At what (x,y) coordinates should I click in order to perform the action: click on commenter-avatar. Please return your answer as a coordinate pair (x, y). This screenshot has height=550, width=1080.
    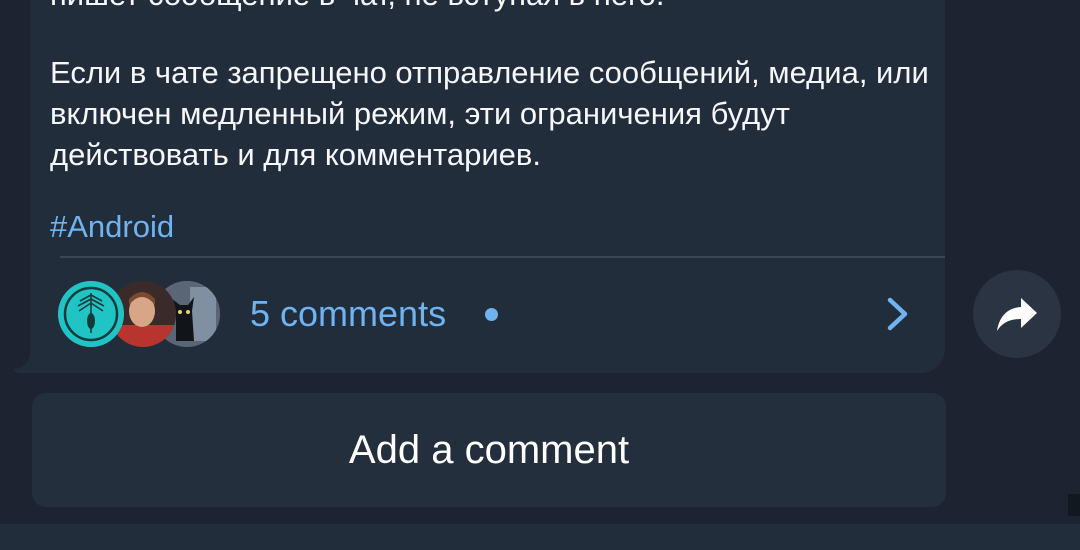
    Looking at the image, I should click on (91, 314).